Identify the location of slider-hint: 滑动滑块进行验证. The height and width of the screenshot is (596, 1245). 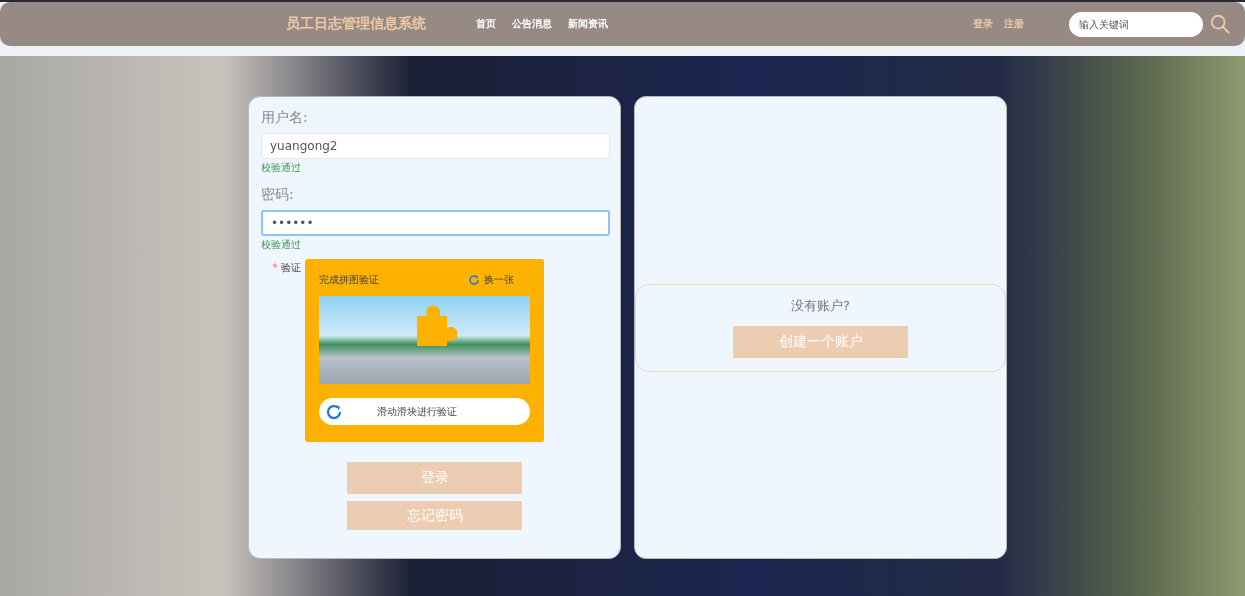
(417, 411).